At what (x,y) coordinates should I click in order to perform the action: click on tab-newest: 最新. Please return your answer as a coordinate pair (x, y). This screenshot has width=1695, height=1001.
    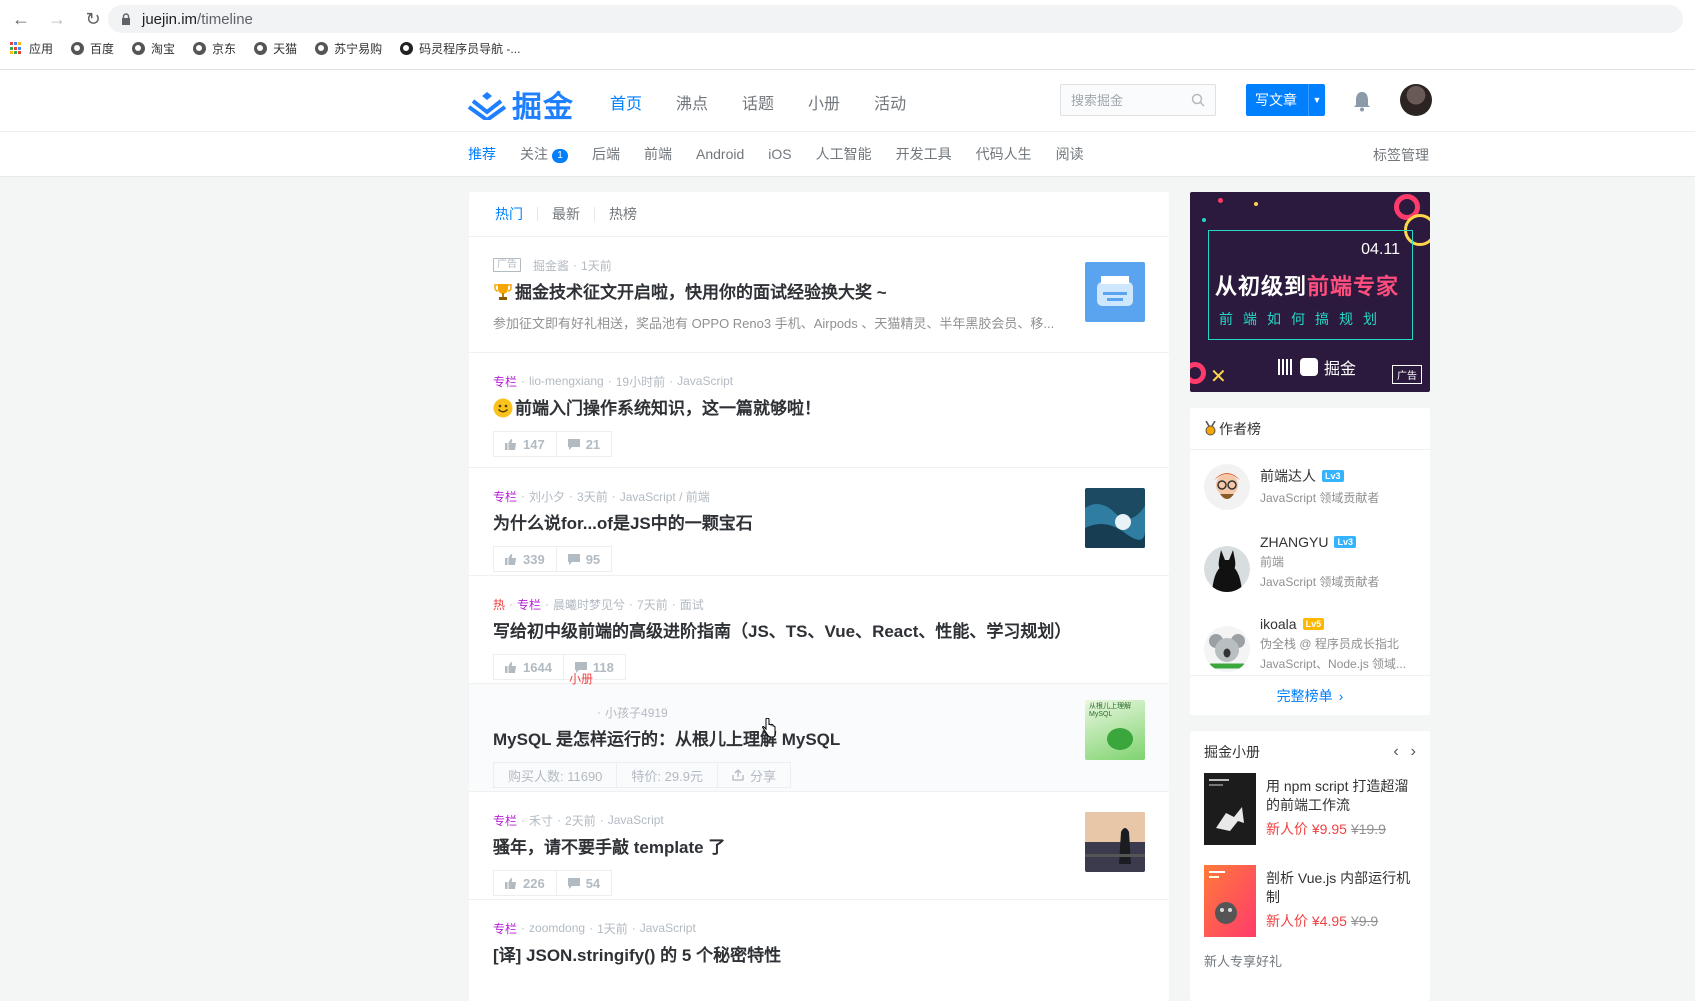
    Looking at the image, I should click on (565, 214).